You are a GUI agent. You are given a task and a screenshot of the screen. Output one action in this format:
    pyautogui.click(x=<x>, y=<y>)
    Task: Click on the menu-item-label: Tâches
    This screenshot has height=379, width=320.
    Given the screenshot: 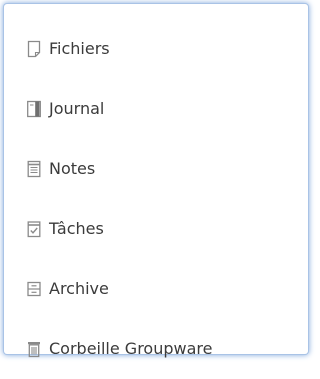 What is the action you would take?
    pyautogui.click(x=76, y=228)
    